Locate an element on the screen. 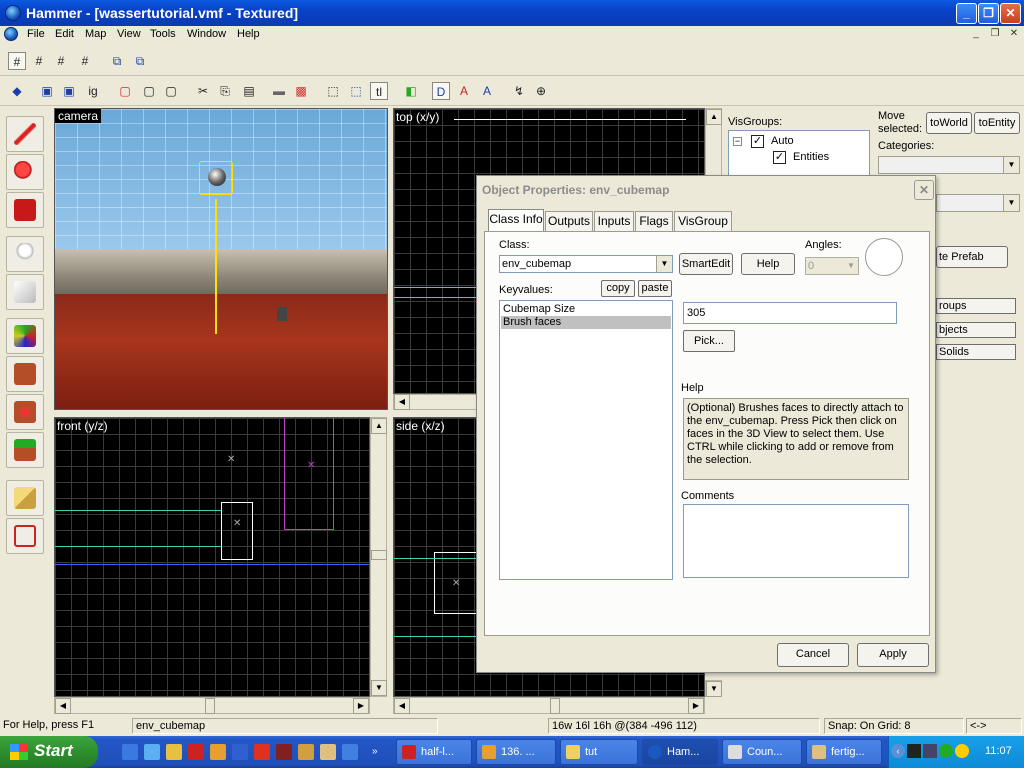  overlay-icon: ⊕ is located at coordinates (541, 91).